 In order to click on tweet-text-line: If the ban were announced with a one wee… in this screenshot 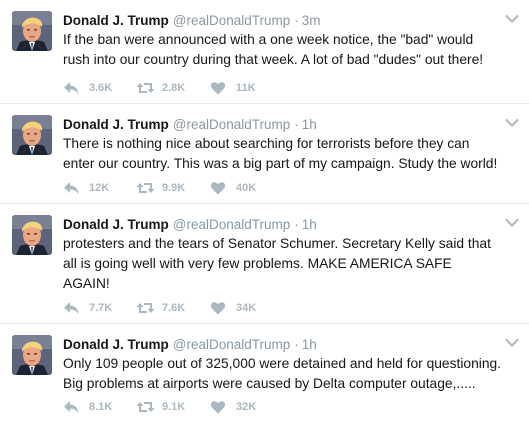, I will do `click(268, 39)`.